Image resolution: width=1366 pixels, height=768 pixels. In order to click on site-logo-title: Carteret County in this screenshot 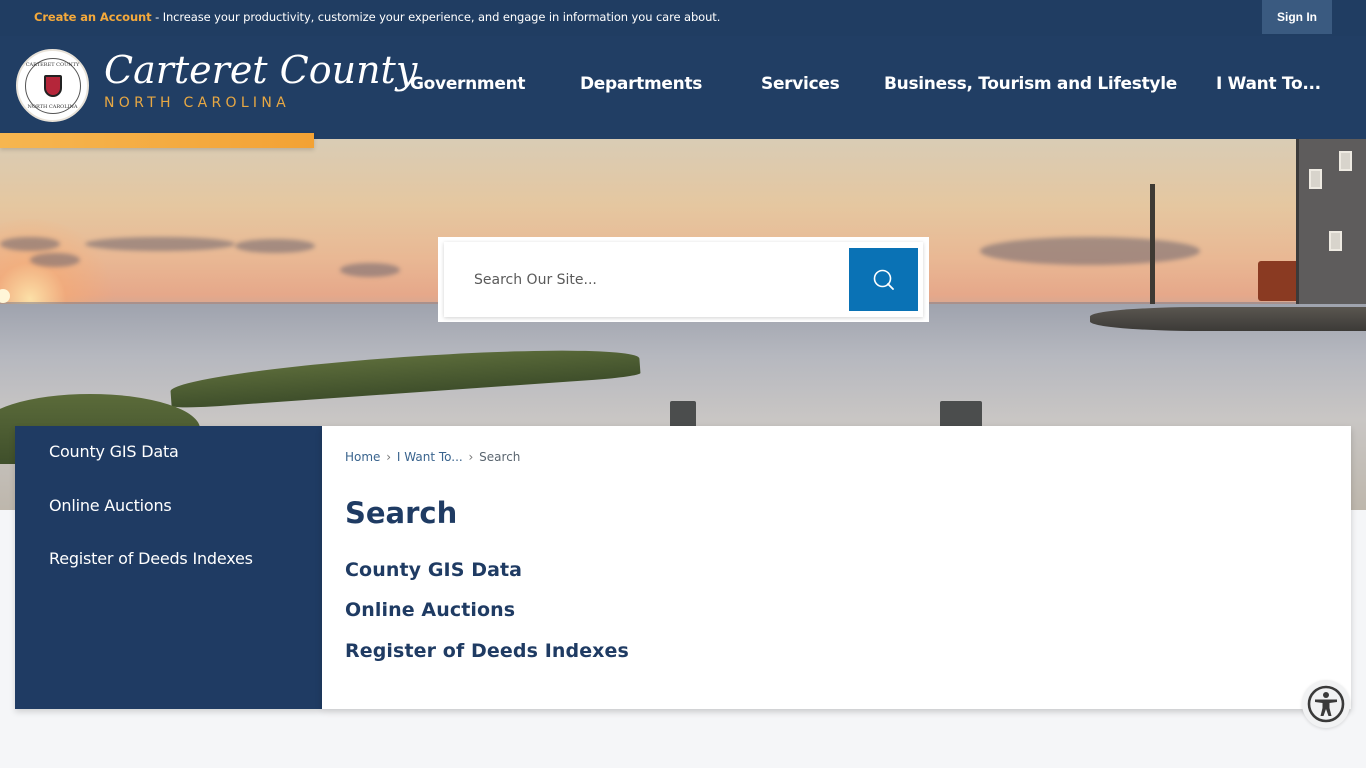, I will do `click(260, 70)`.